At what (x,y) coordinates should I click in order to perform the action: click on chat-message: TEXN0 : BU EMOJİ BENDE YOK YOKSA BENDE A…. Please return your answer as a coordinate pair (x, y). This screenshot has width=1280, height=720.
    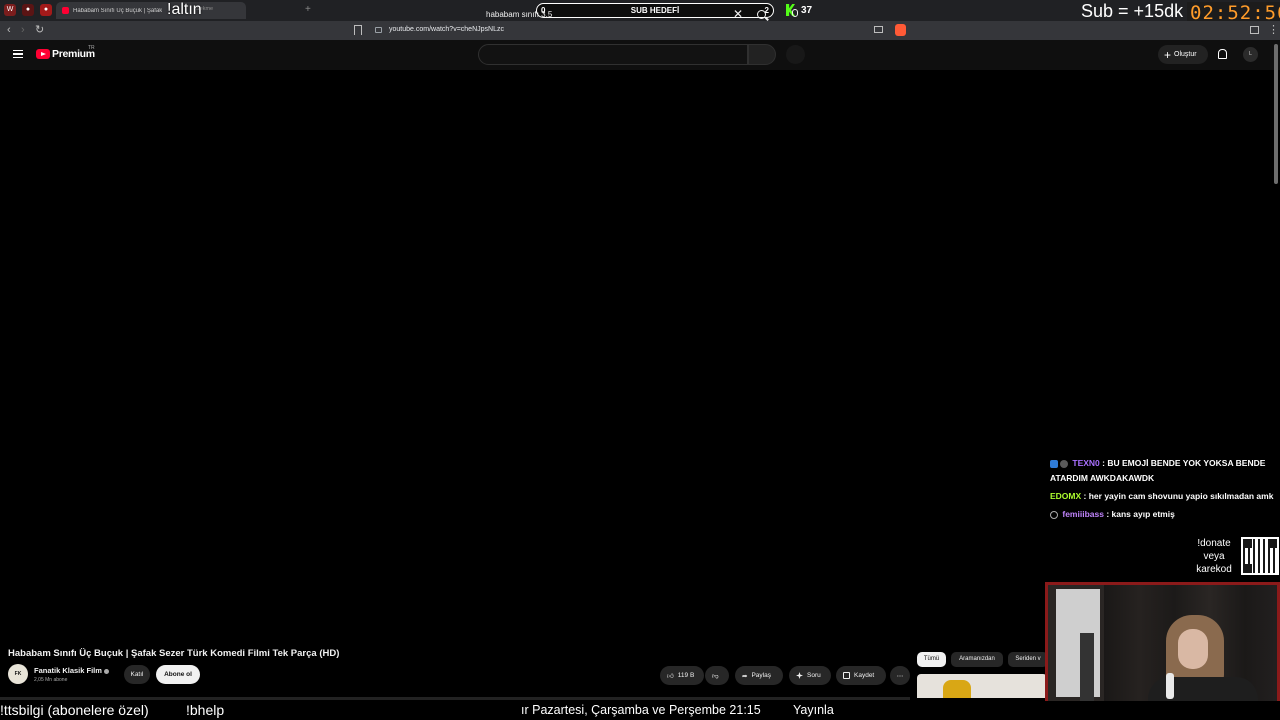
    Looking at the image, I should click on (1165, 471).